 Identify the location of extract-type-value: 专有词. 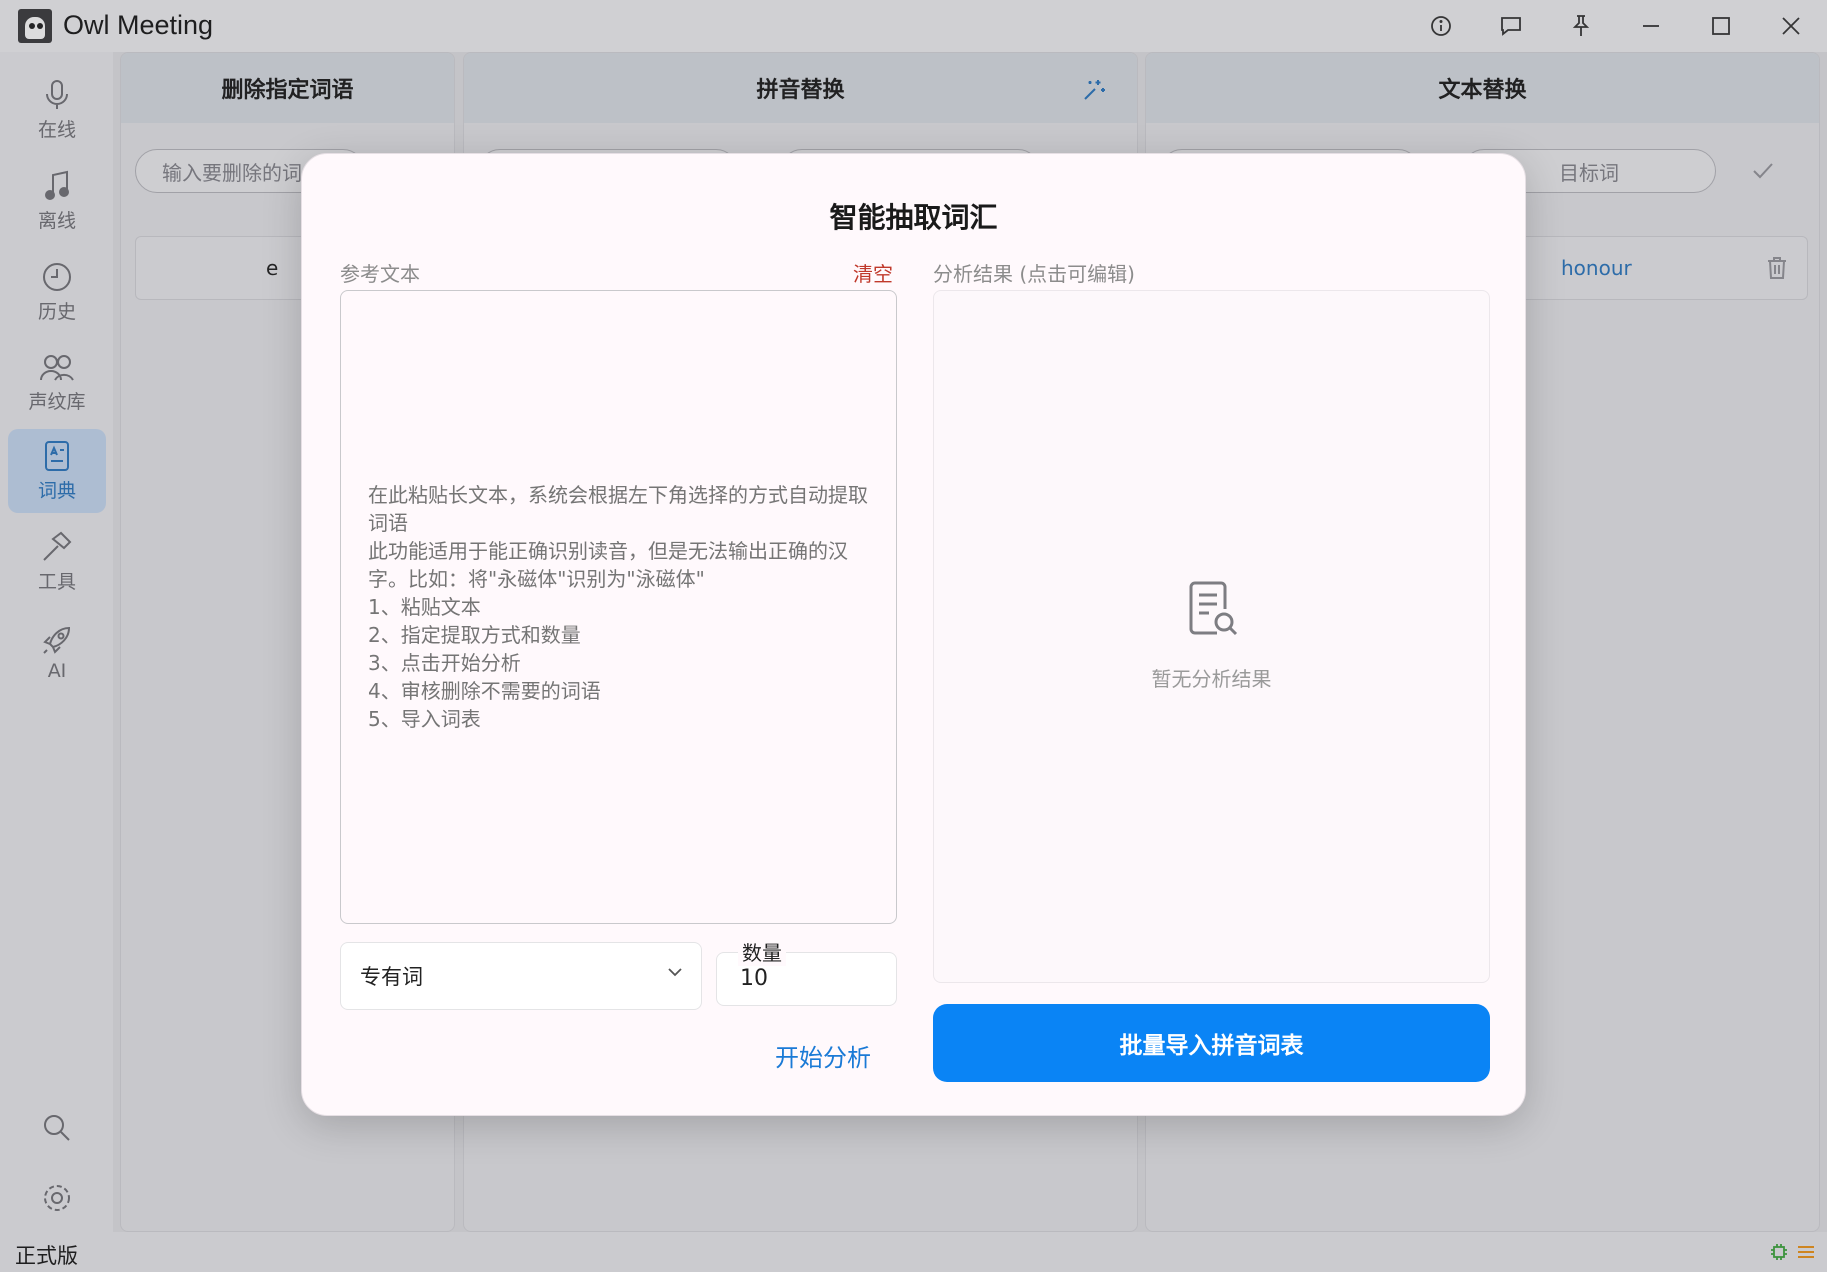
(391, 977).